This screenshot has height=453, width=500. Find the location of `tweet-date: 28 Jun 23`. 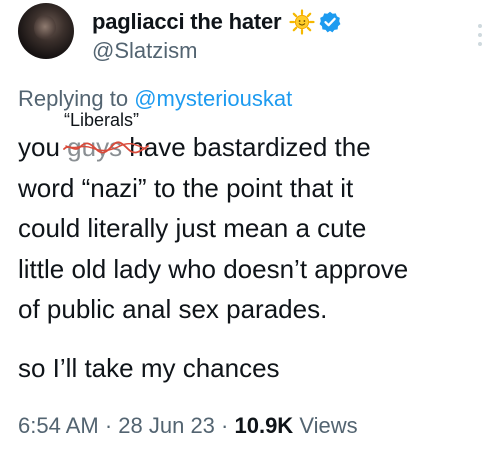

tweet-date: 28 Jun 23 is located at coordinates (166, 425).